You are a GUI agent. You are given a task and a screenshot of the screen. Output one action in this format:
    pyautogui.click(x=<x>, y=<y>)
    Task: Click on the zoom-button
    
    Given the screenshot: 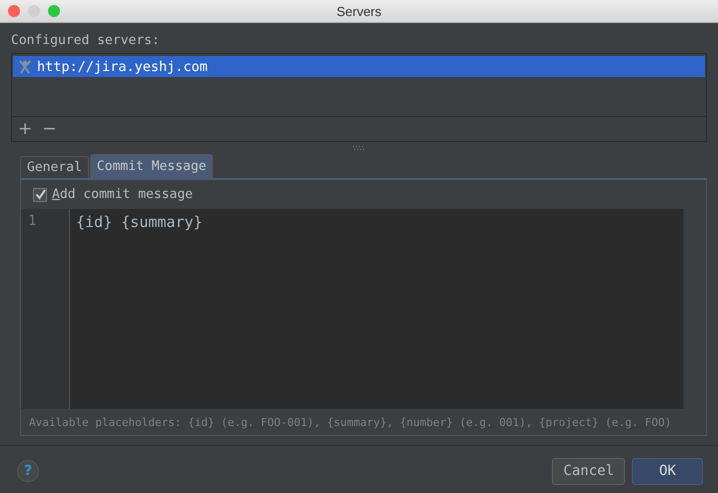 What is the action you would take?
    pyautogui.click(x=54, y=11)
    